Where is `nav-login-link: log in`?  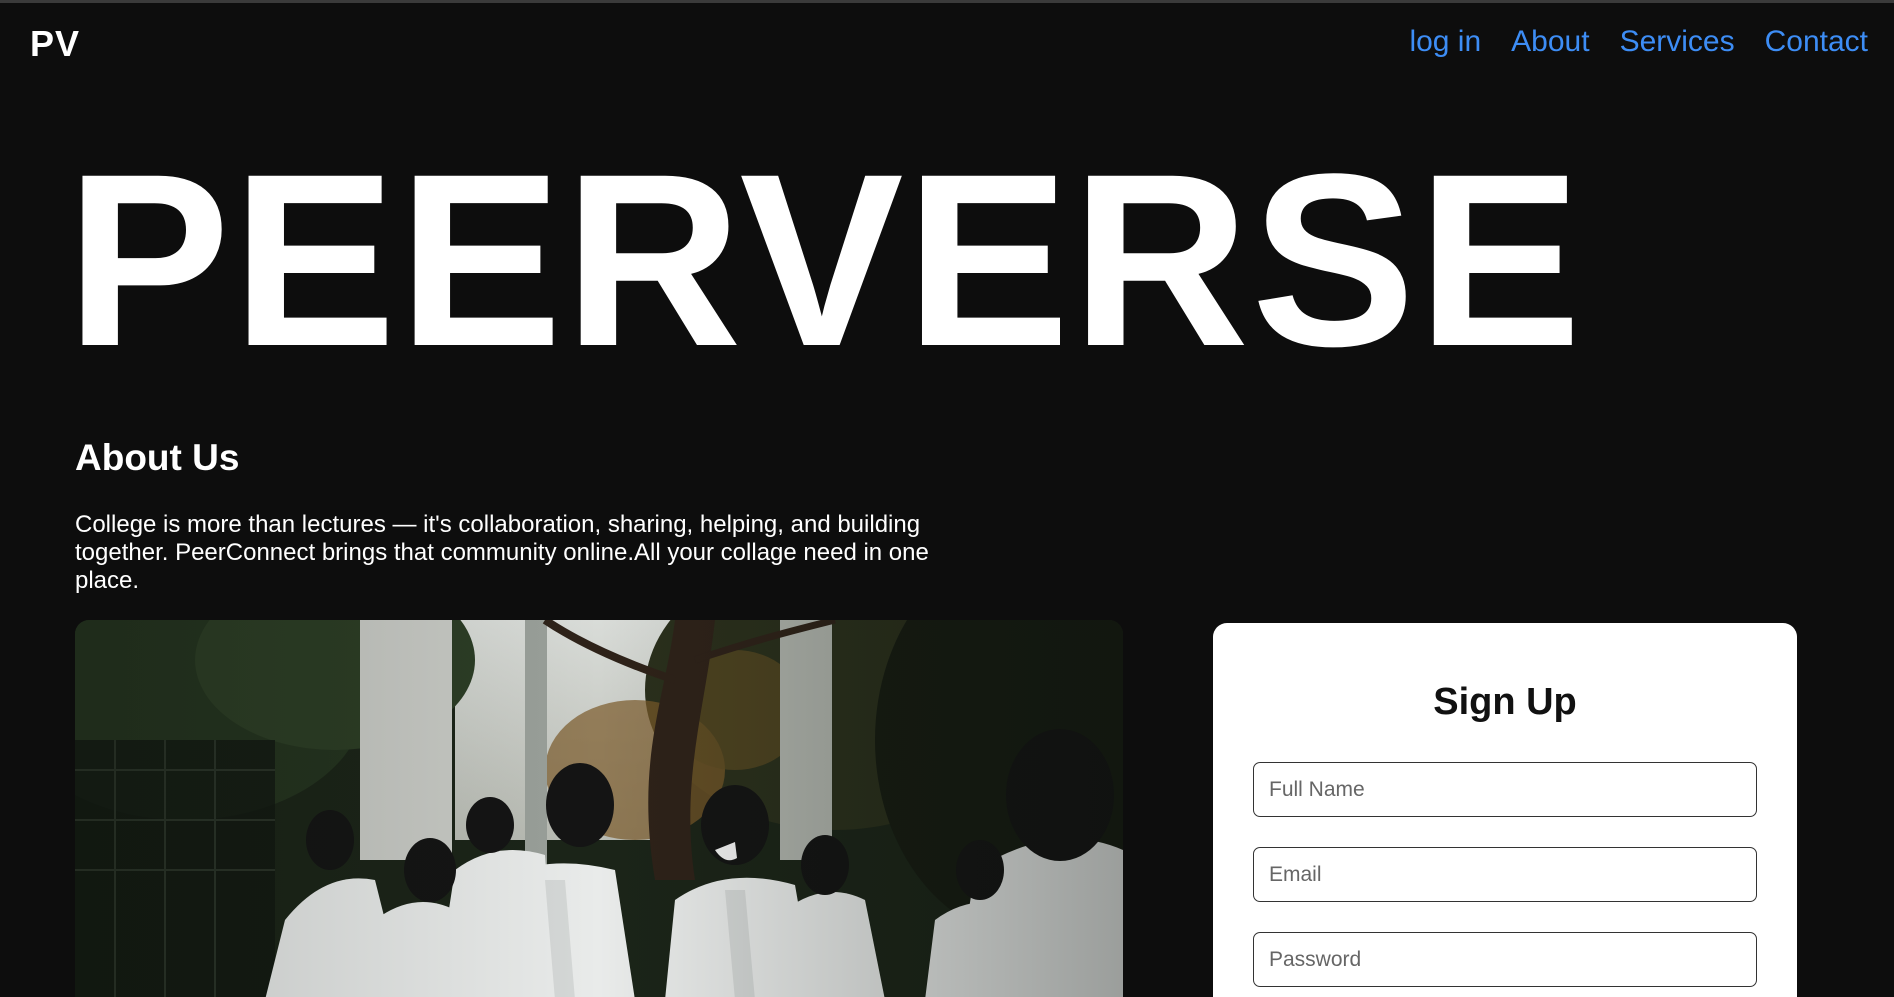
nav-login-link: log in is located at coordinates (1445, 42).